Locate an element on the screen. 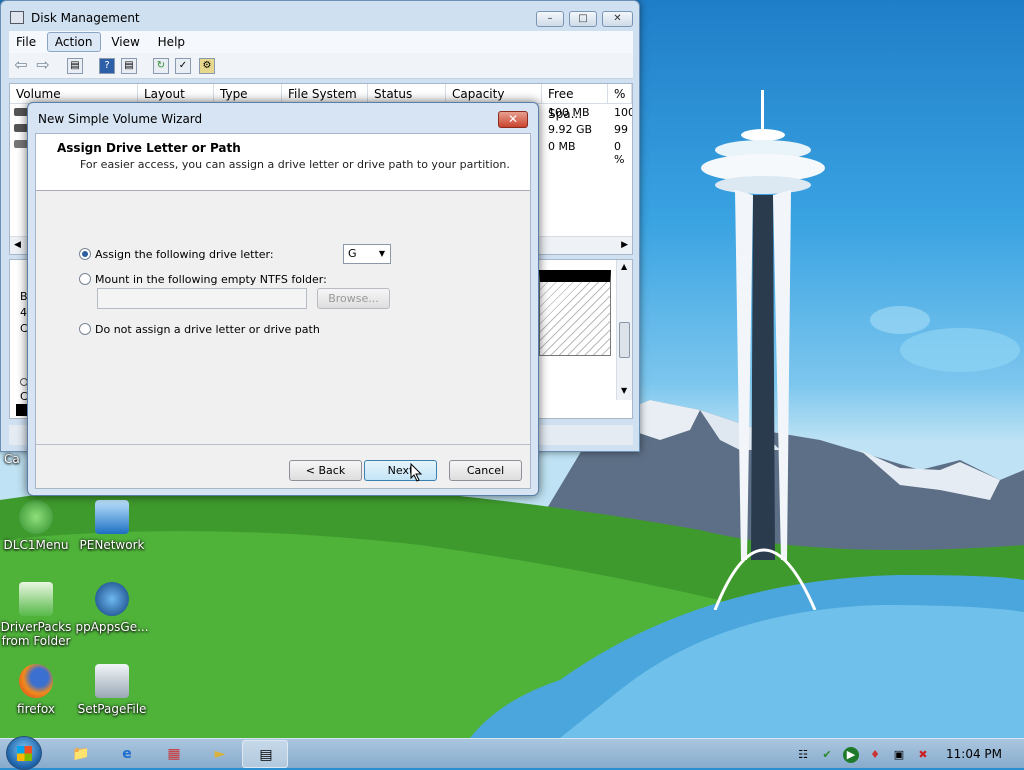 The width and height of the screenshot is (1024, 770). chat-icon: ► is located at coordinates (220, 754).